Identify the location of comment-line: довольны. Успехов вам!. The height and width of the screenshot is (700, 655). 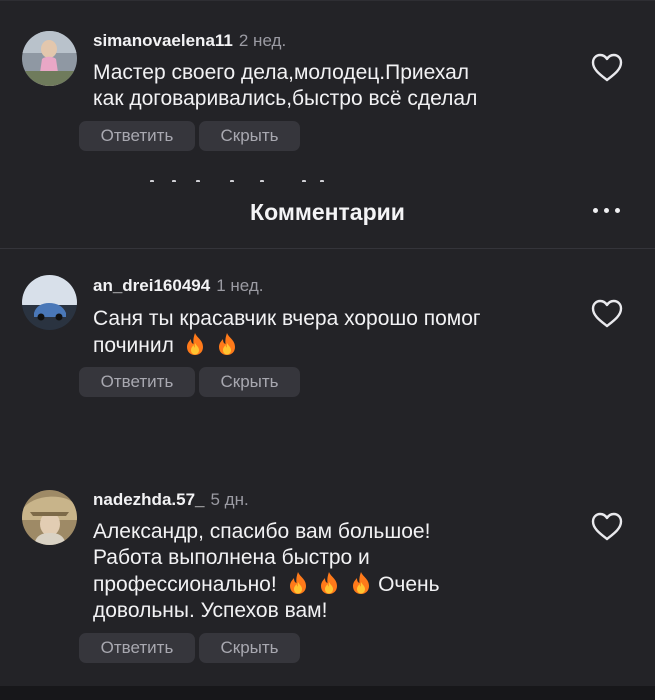
(210, 610).